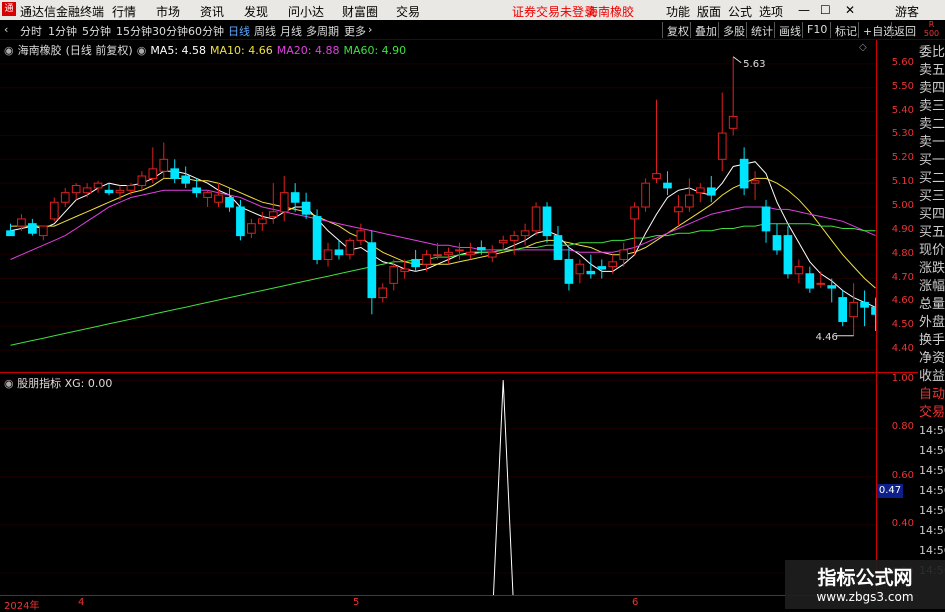  I want to click on high-marker-line, so click(737, 60).